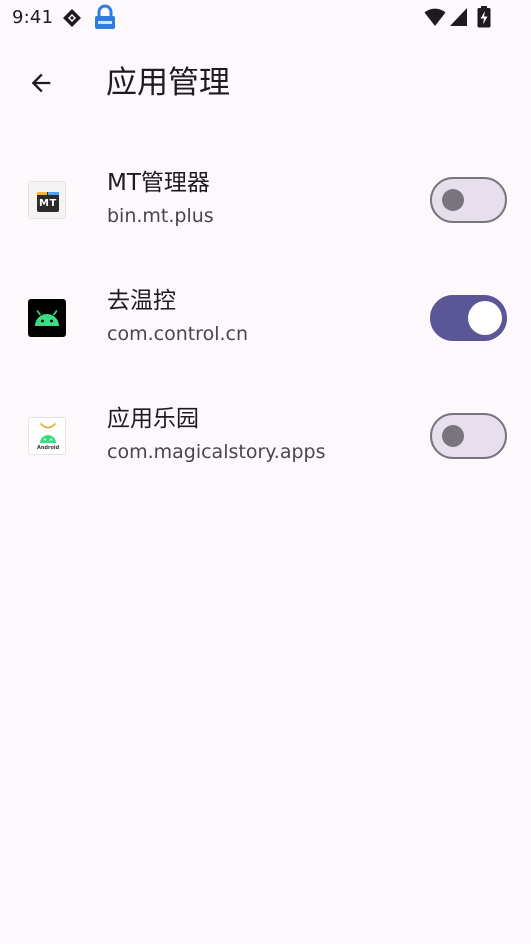 The image size is (531, 944). Describe the element at coordinates (216, 452) in the screenshot. I see `app-package: com.magicalstory.apps` at that location.